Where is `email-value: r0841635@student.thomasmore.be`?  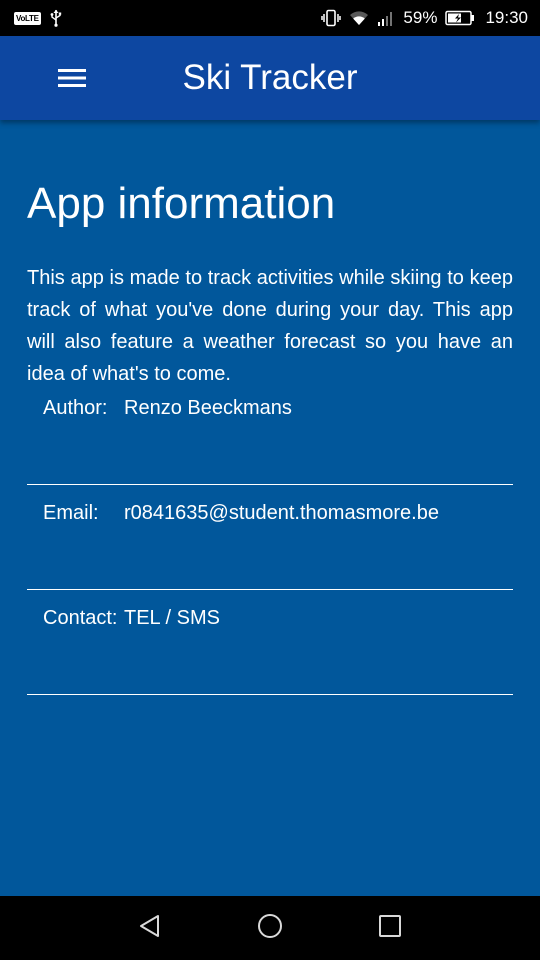
email-value: r0841635@student.thomasmore.be is located at coordinates (281, 513).